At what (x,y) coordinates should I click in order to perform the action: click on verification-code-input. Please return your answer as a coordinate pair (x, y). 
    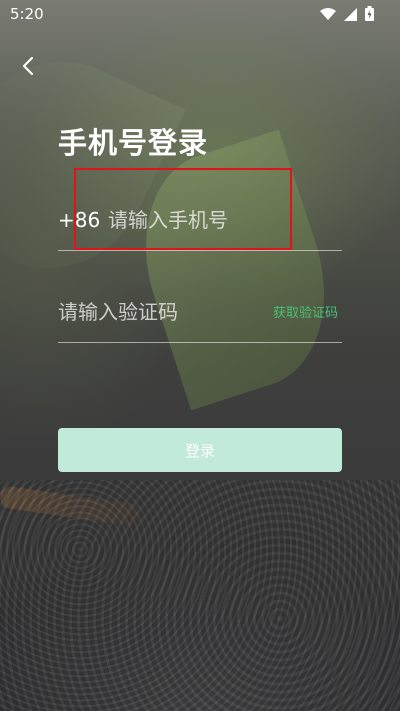
    Looking at the image, I should click on (158, 312).